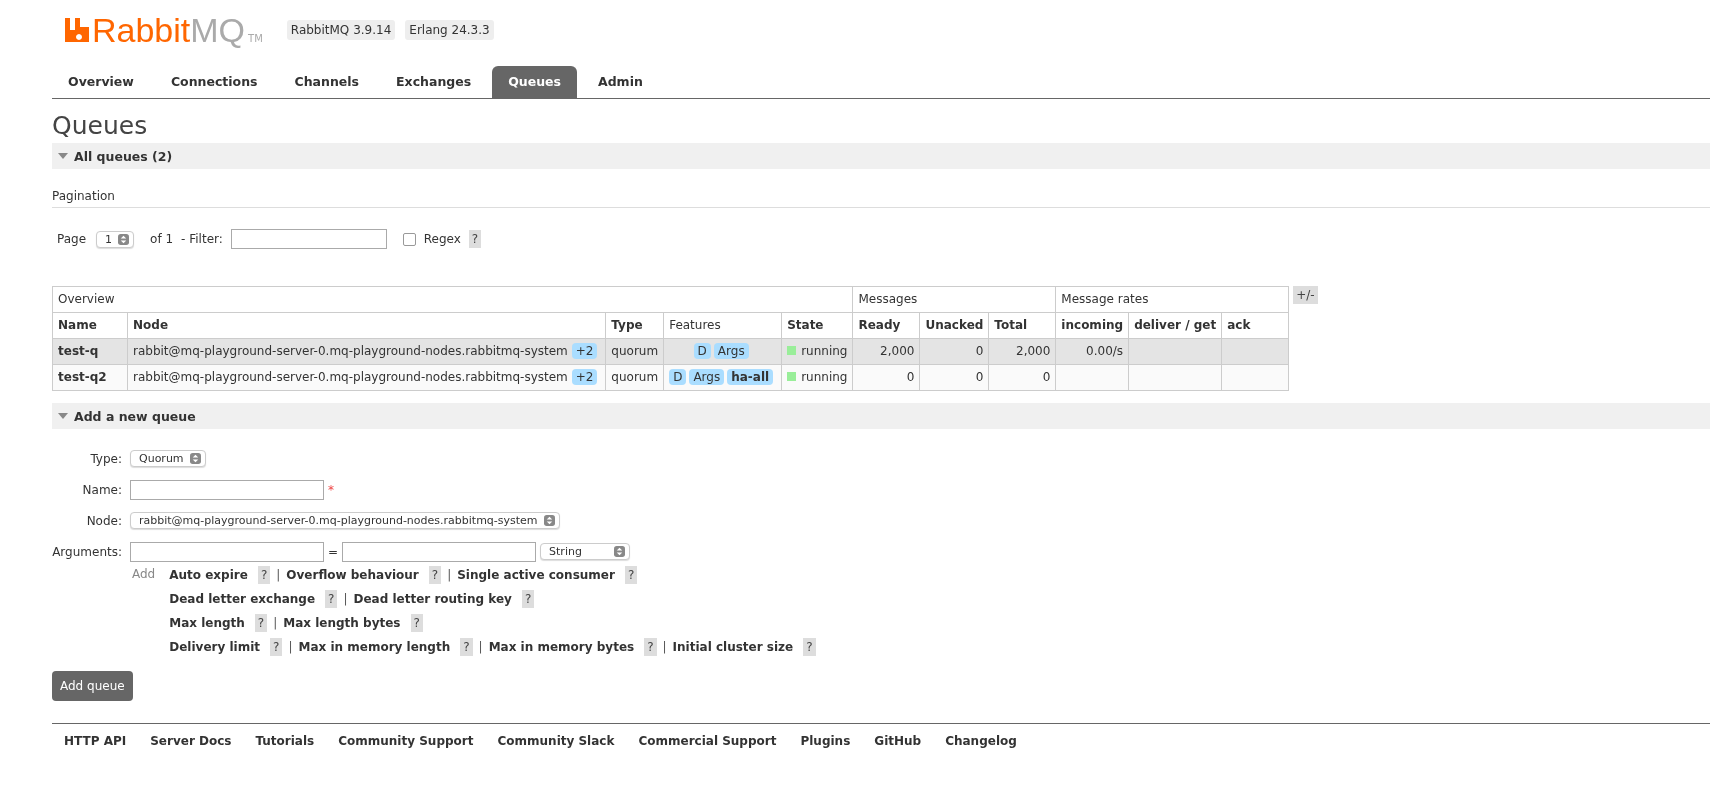 The image size is (1710, 788). Describe the element at coordinates (105, 458) in the screenshot. I see `type-label: Type:` at that location.